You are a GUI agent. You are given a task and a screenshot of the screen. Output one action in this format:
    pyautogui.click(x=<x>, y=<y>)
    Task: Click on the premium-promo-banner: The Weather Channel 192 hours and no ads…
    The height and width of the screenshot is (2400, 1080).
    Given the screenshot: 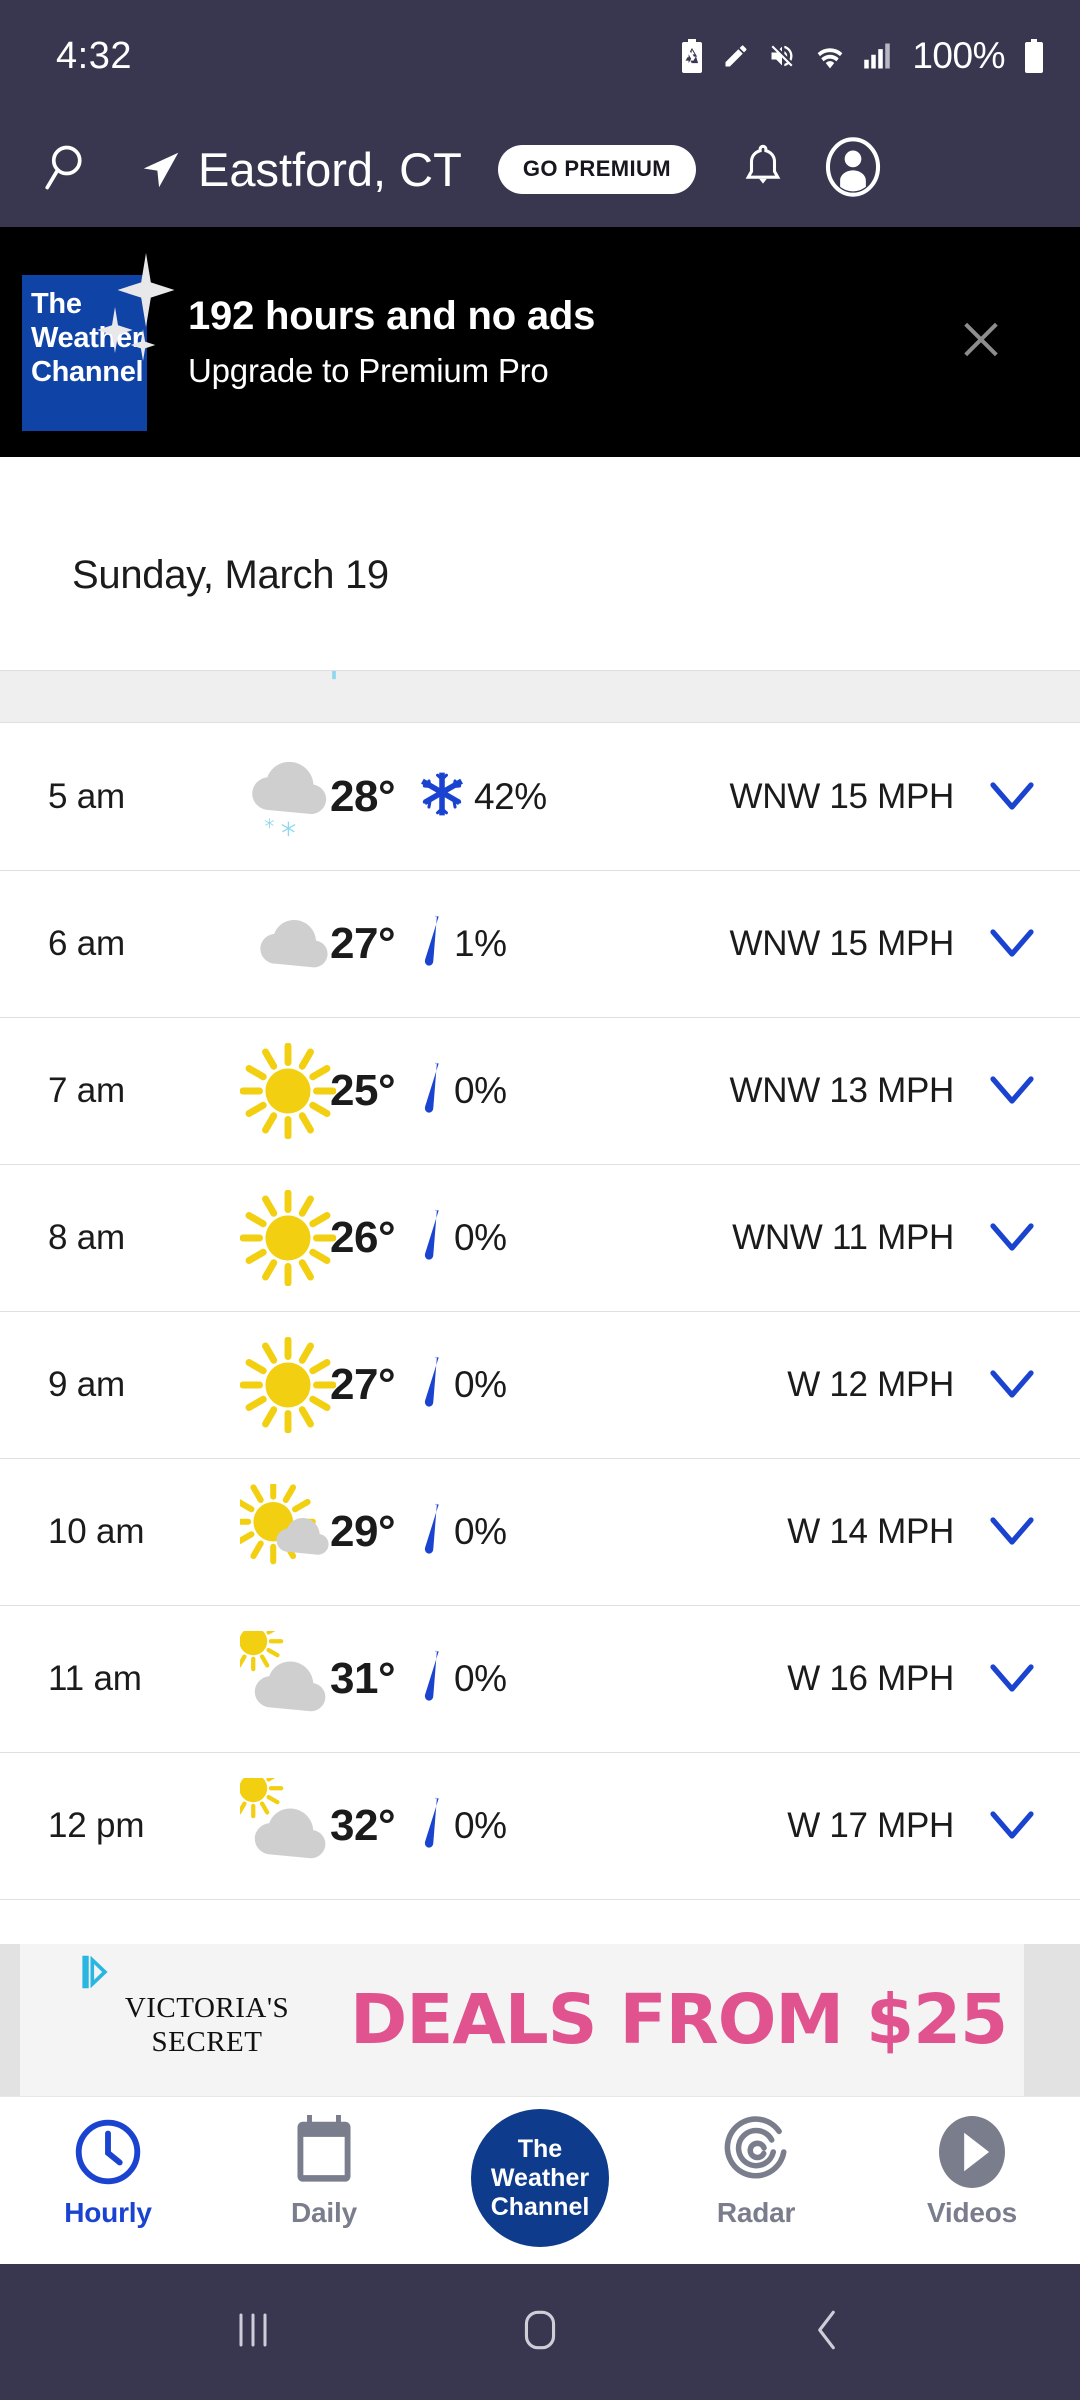 What is the action you would take?
    pyautogui.click(x=540, y=342)
    